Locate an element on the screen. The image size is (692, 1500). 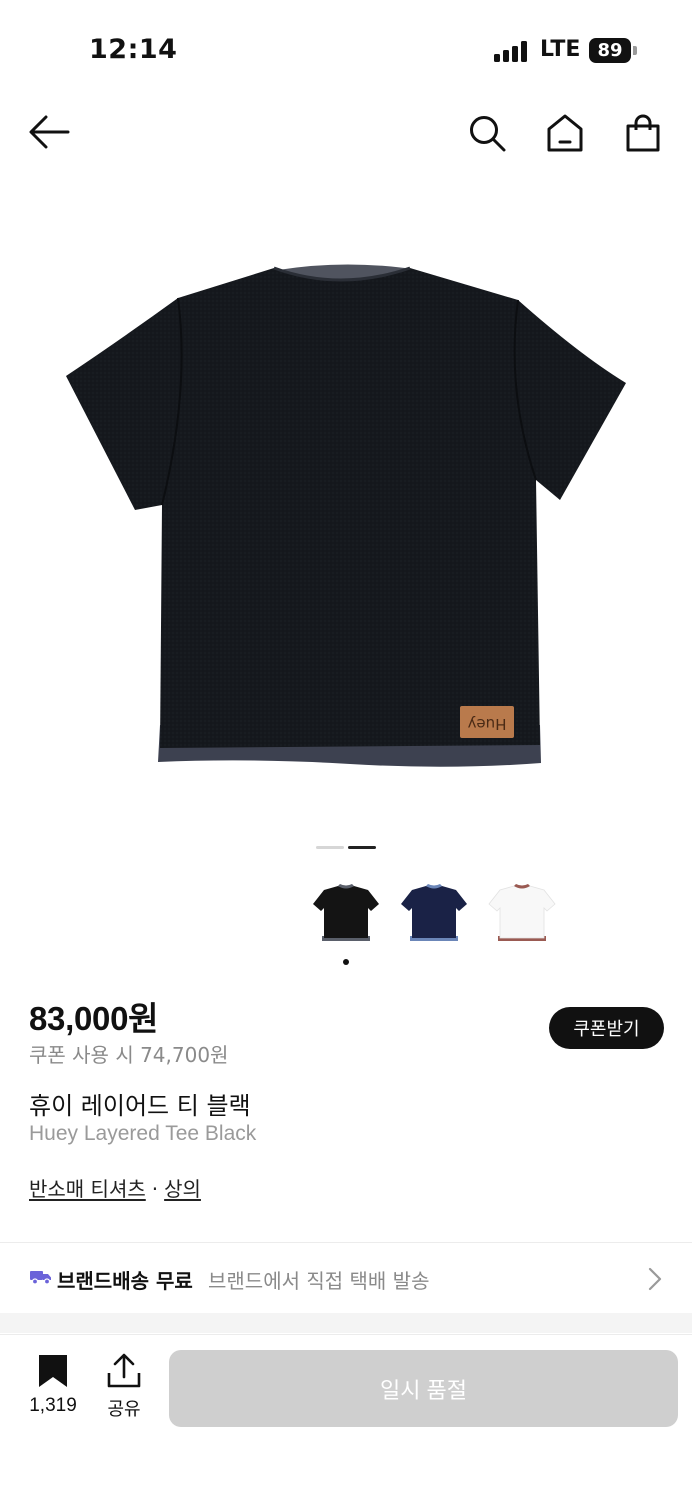
sold-out-button: 일시 품절 is located at coordinates (423, 1388).